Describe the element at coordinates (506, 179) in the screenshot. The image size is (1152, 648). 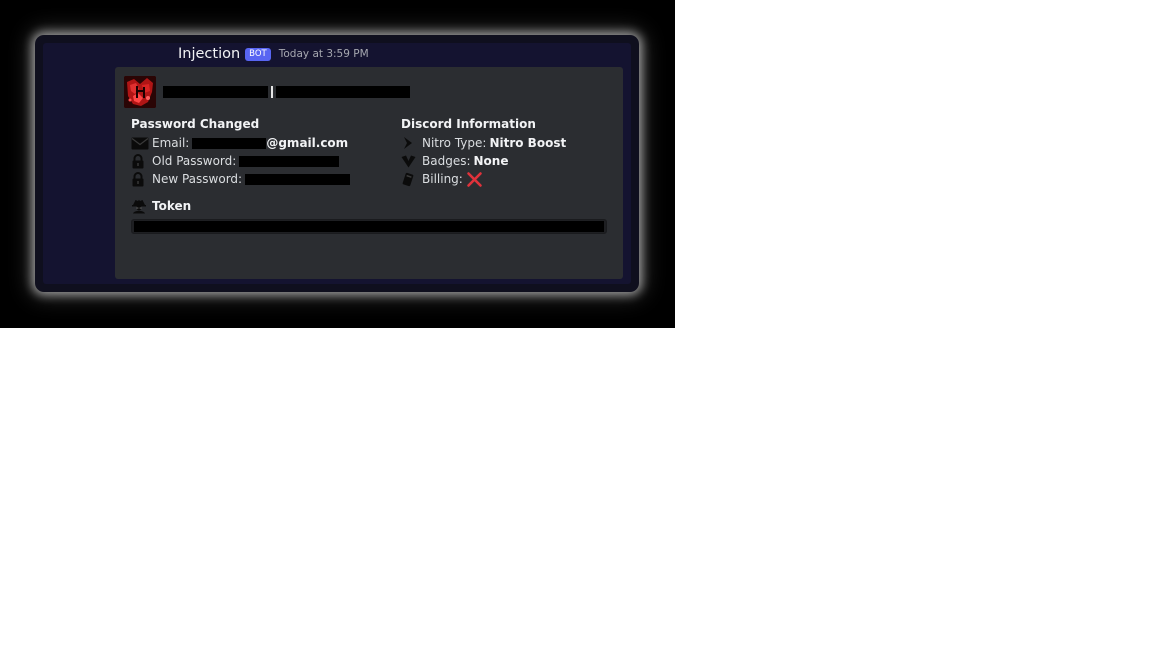
I see `billing-line: Billing:` at that location.